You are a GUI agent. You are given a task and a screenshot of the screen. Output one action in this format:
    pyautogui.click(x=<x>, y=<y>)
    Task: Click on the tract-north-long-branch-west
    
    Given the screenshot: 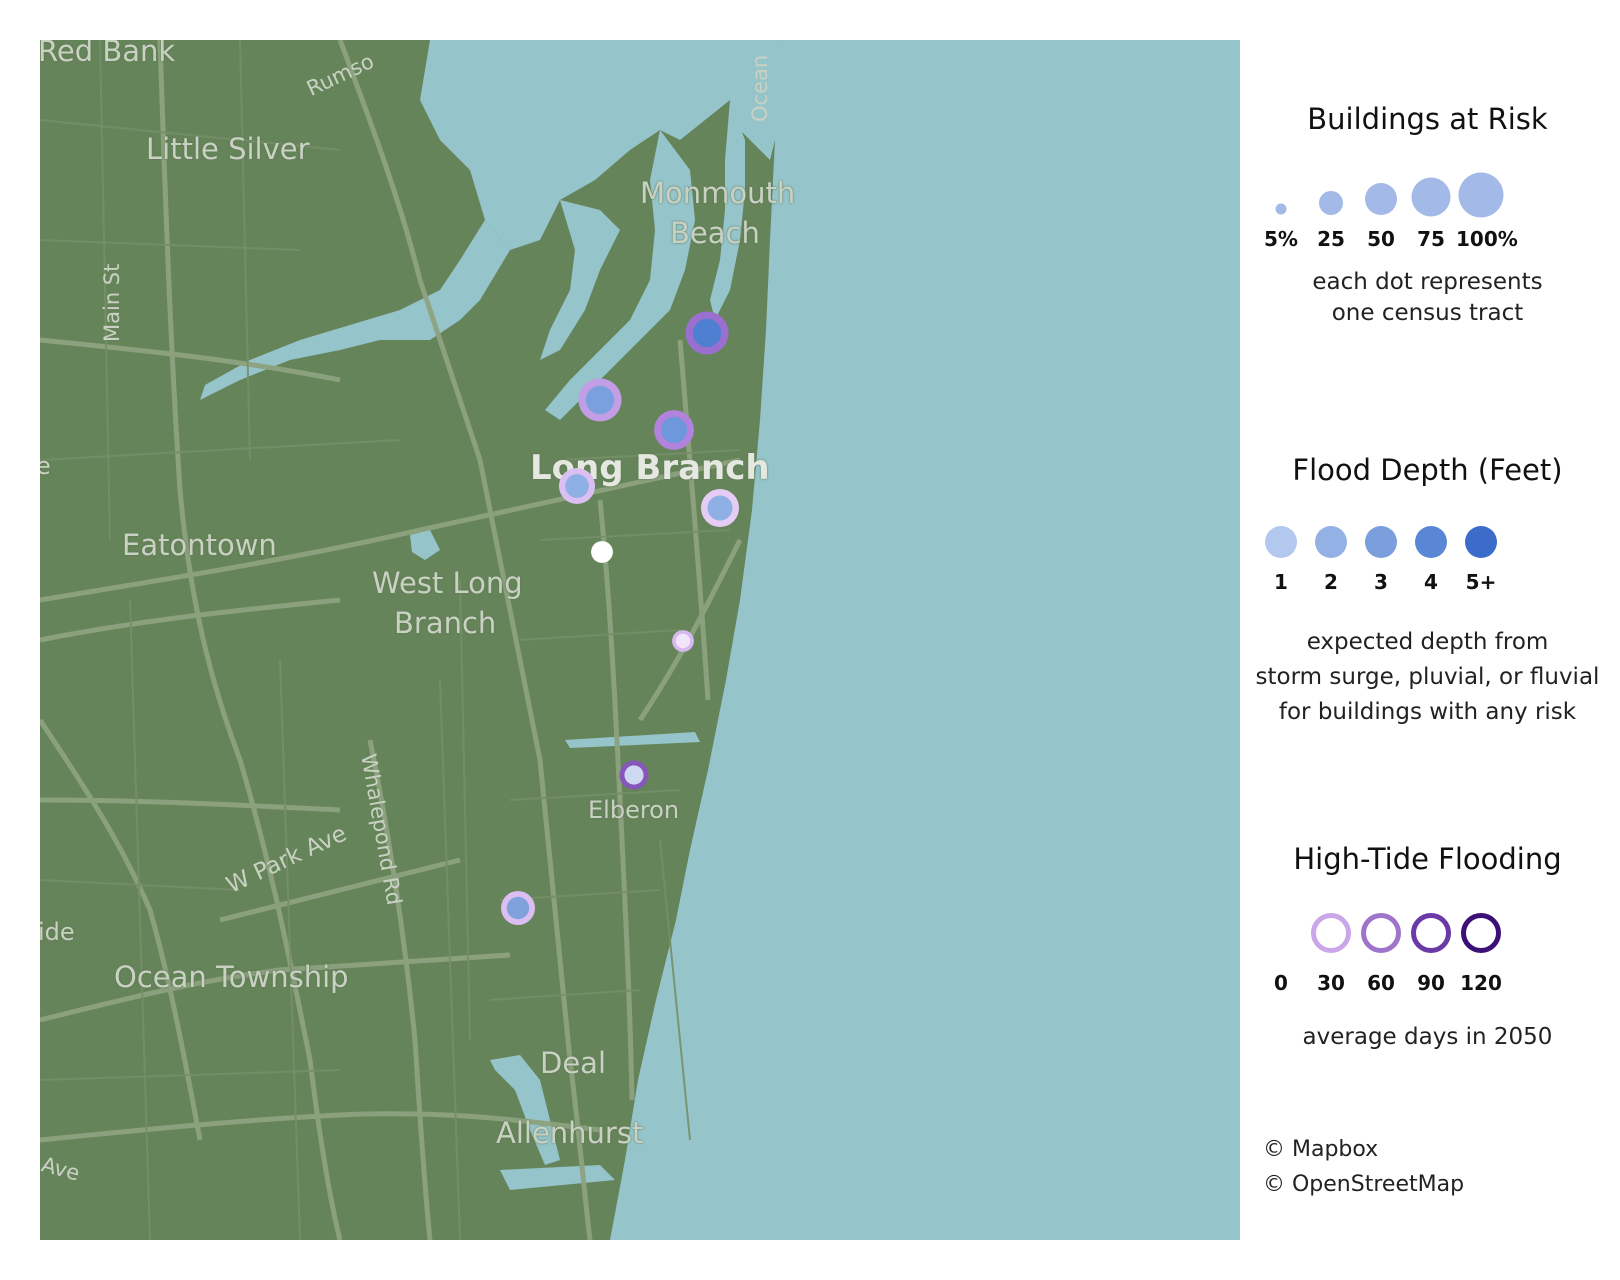 What is the action you would take?
    pyautogui.click(x=600, y=400)
    